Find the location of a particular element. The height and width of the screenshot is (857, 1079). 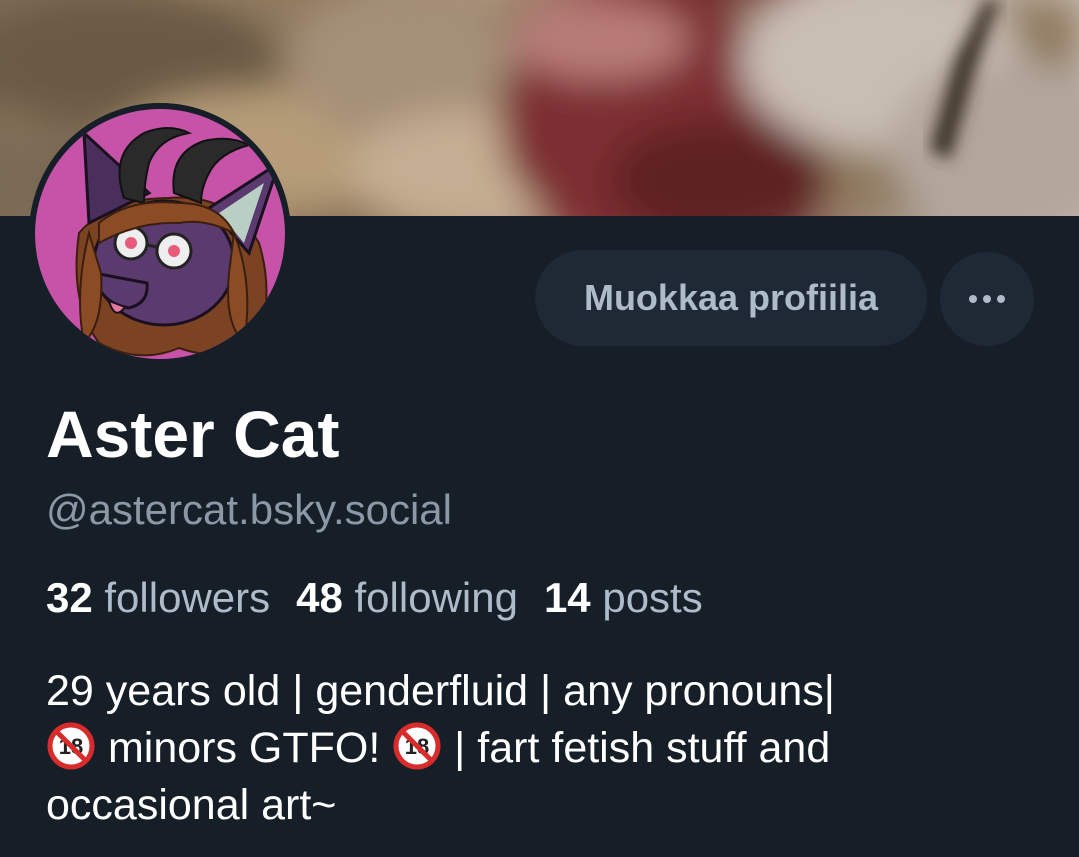

posts-stat: 14 posts is located at coordinates (623, 598).